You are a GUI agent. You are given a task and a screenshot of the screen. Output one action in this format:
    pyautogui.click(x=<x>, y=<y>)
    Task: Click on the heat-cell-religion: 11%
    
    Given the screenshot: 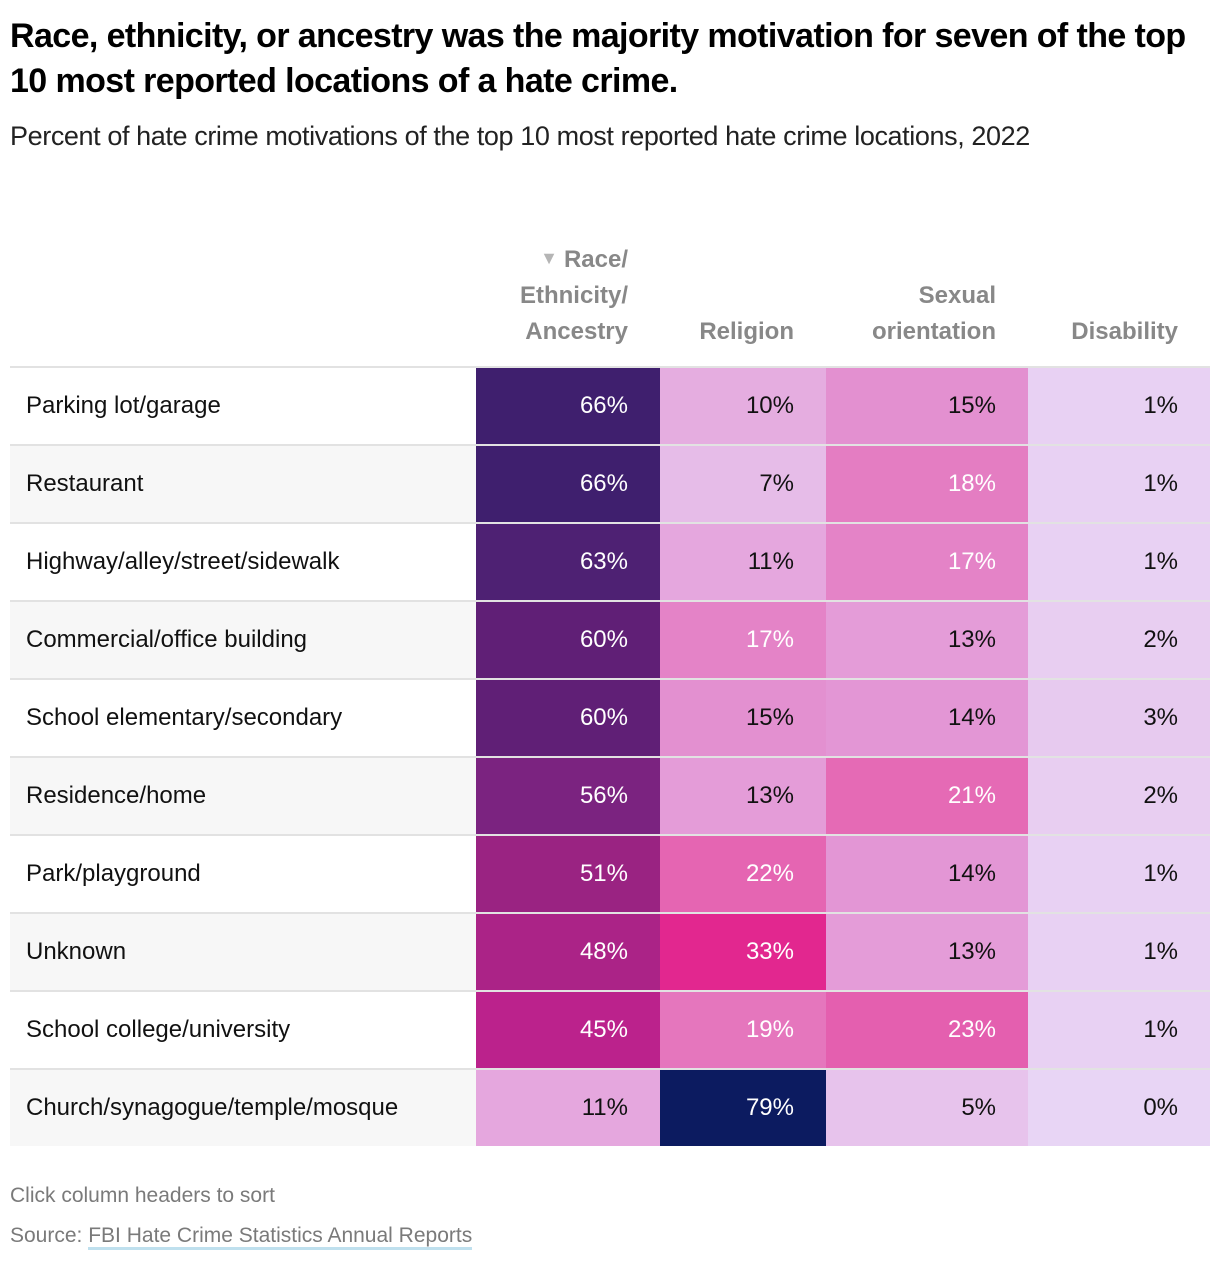 What is the action you would take?
    pyautogui.click(x=743, y=562)
    